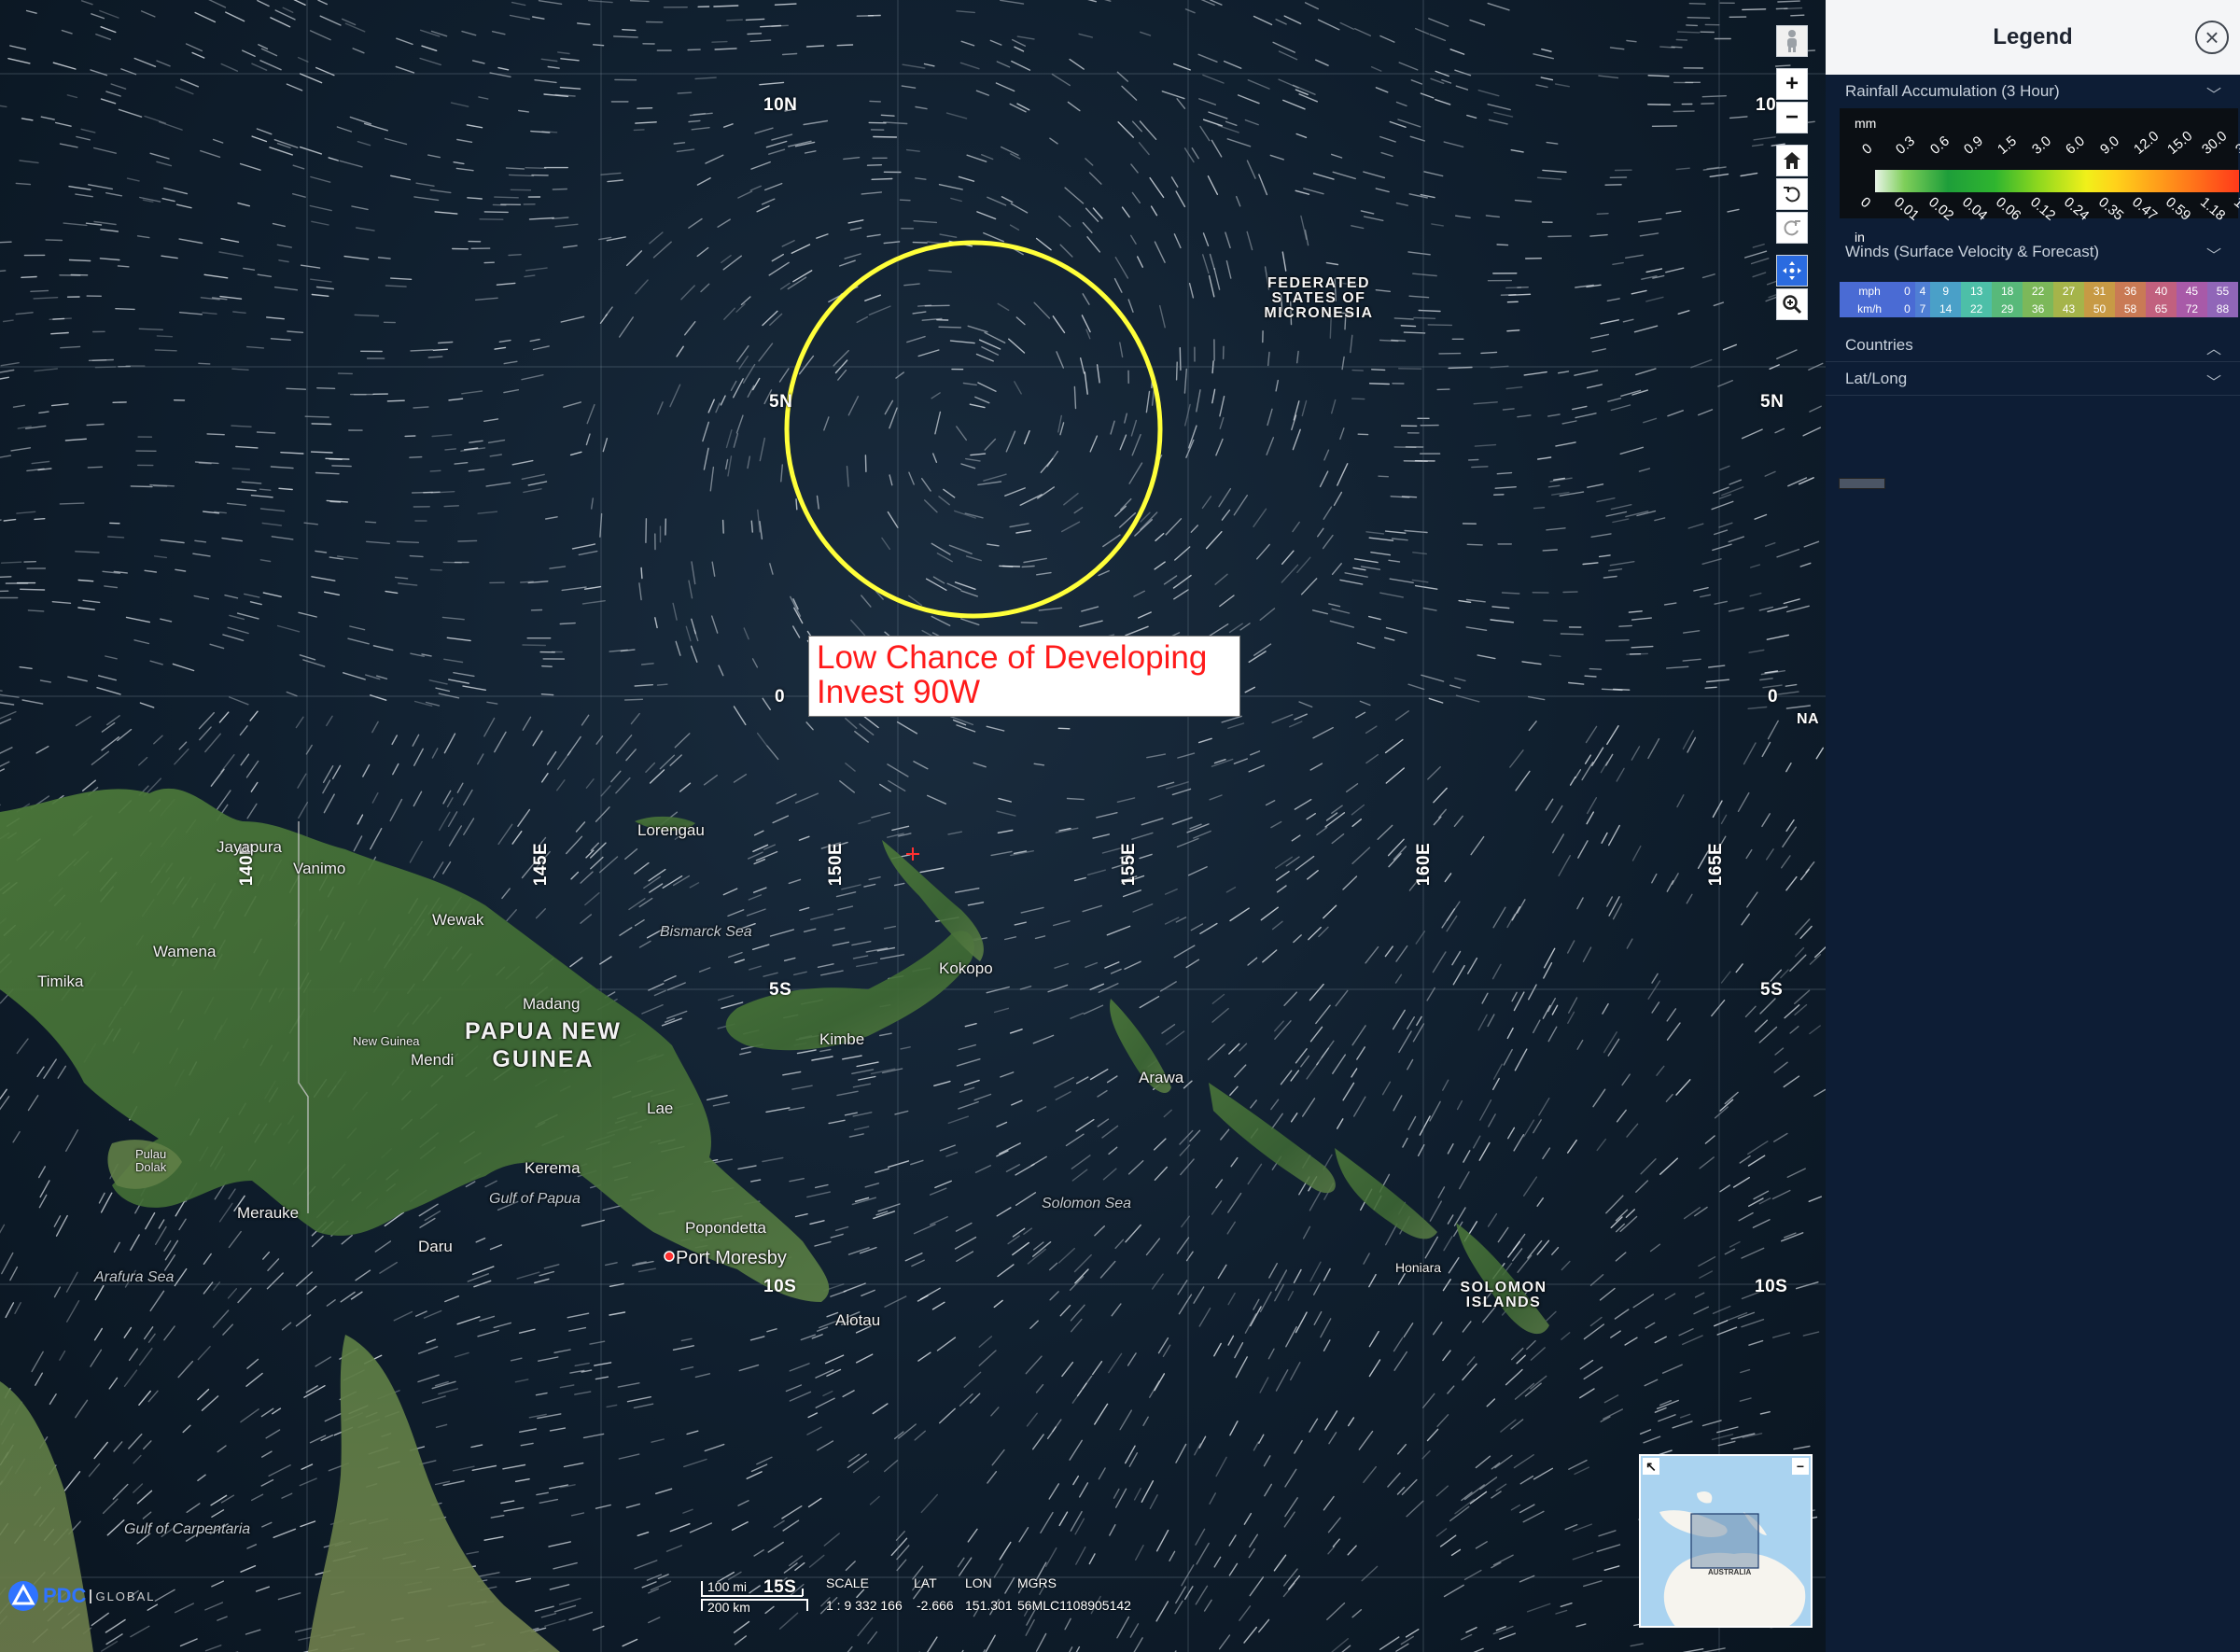  What do you see at coordinates (1792, 84) in the screenshot?
I see `zoom-in-button: +` at bounding box center [1792, 84].